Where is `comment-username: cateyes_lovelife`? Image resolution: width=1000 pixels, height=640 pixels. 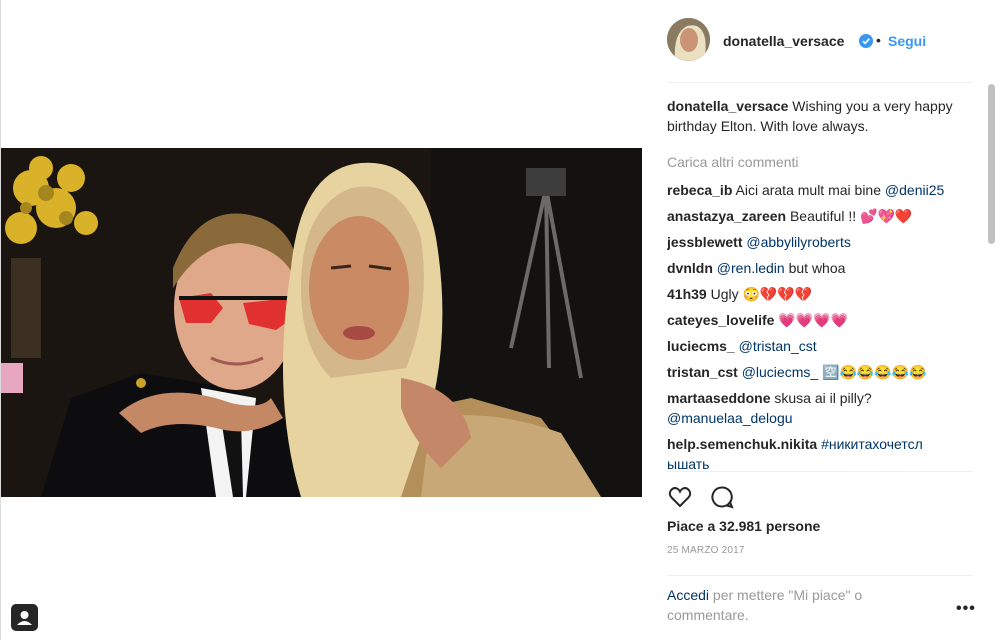 comment-username: cateyes_lovelife is located at coordinates (720, 320).